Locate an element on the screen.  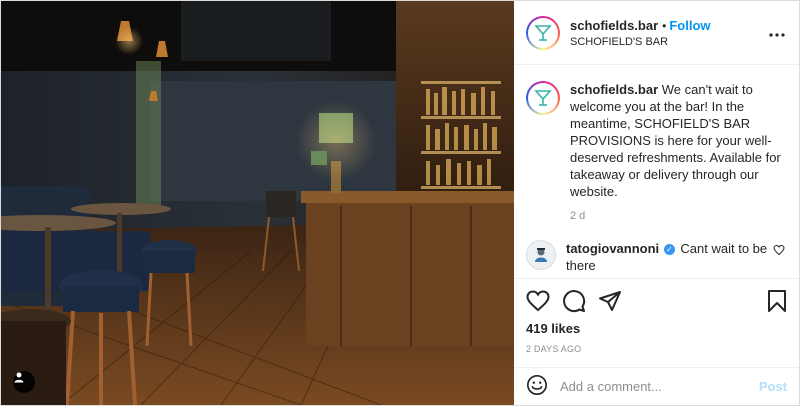
more-dots-icon is located at coordinates (777, 33).